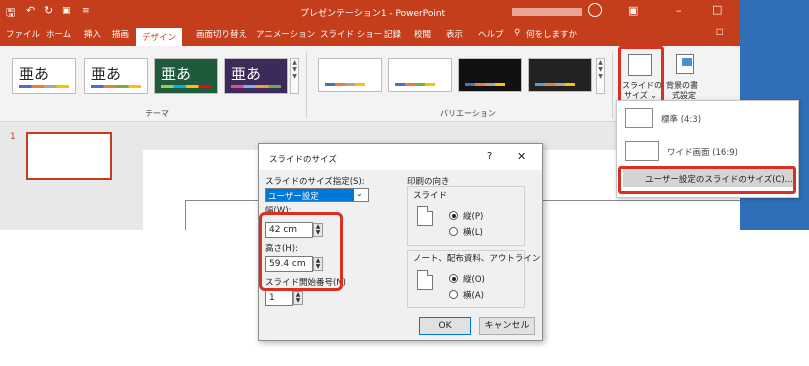  What do you see at coordinates (44, 86) in the screenshot?
I see `theme-office-colors` at bounding box center [44, 86].